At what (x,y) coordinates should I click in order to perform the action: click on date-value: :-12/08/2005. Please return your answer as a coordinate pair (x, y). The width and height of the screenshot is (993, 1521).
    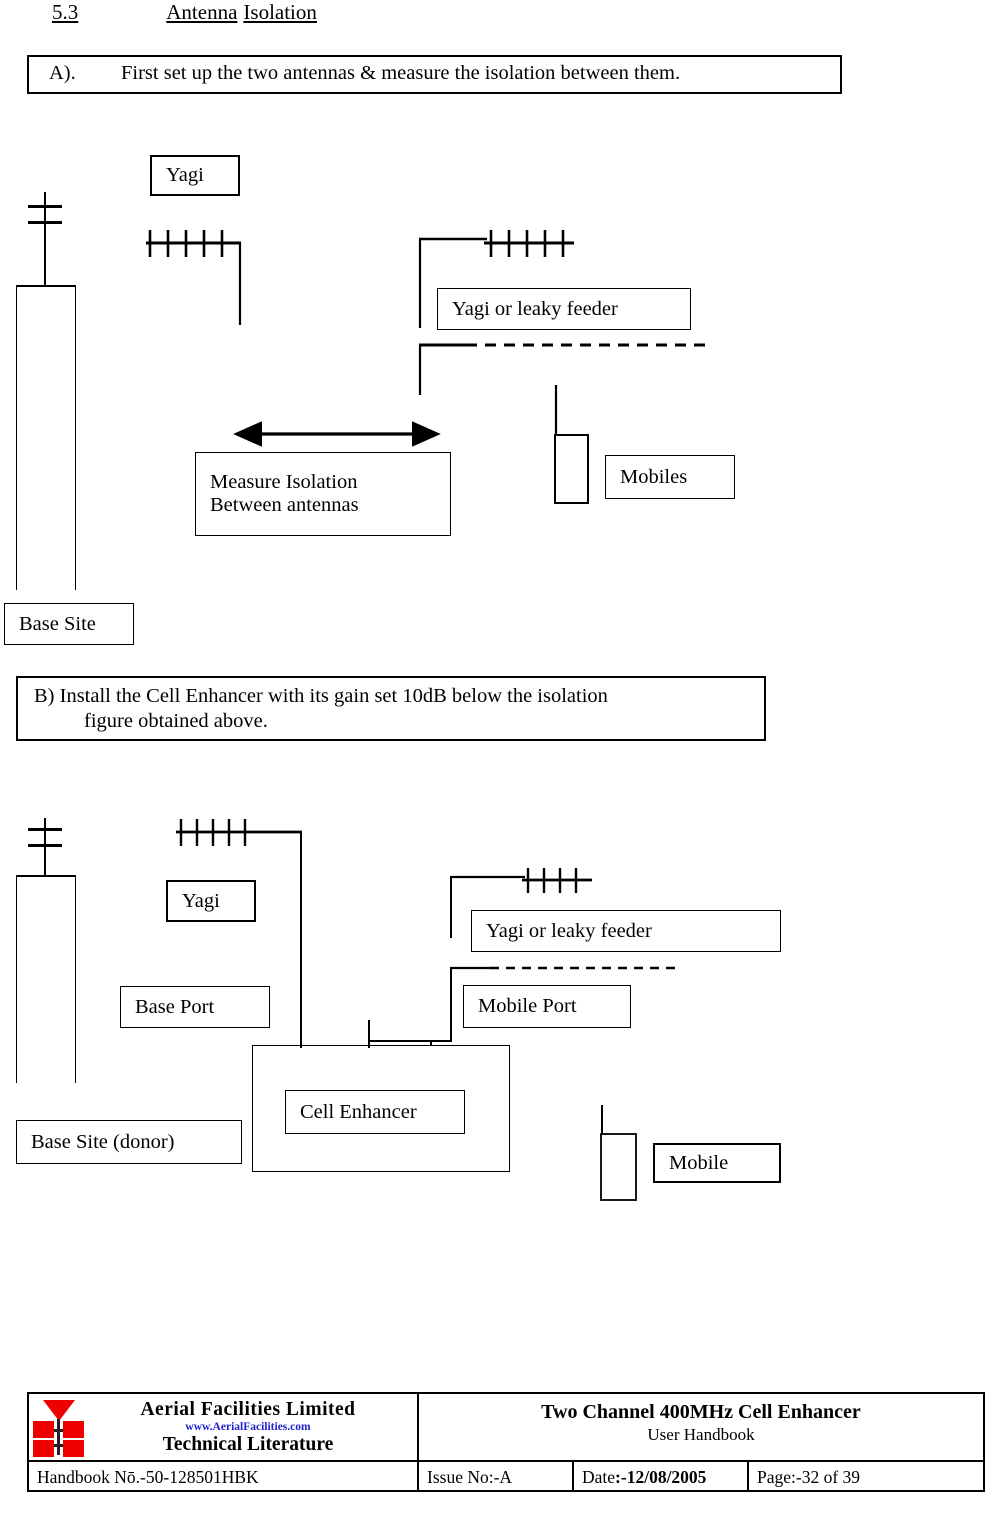
    Looking at the image, I should click on (661, 1476).